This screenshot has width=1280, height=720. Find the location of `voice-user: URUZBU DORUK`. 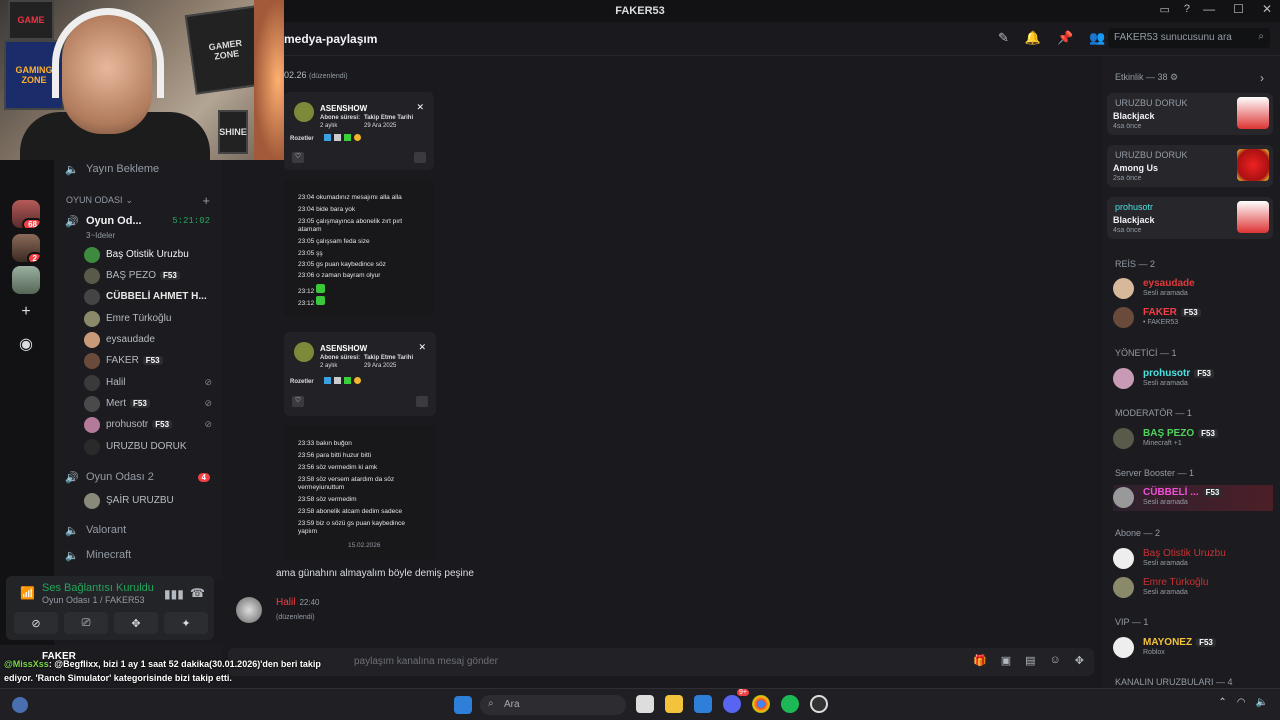

voice-user: URUZBU DORUK is located at coordinates (153, 446).